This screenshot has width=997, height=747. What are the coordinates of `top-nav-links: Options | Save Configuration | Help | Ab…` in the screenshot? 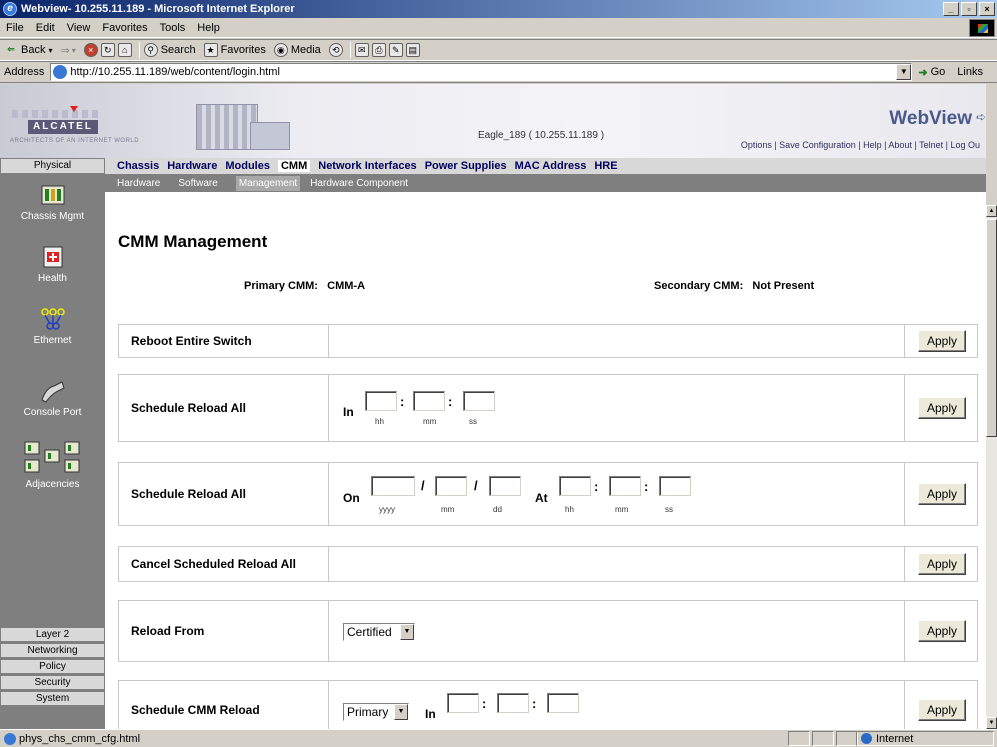 It's located at (860, 145).